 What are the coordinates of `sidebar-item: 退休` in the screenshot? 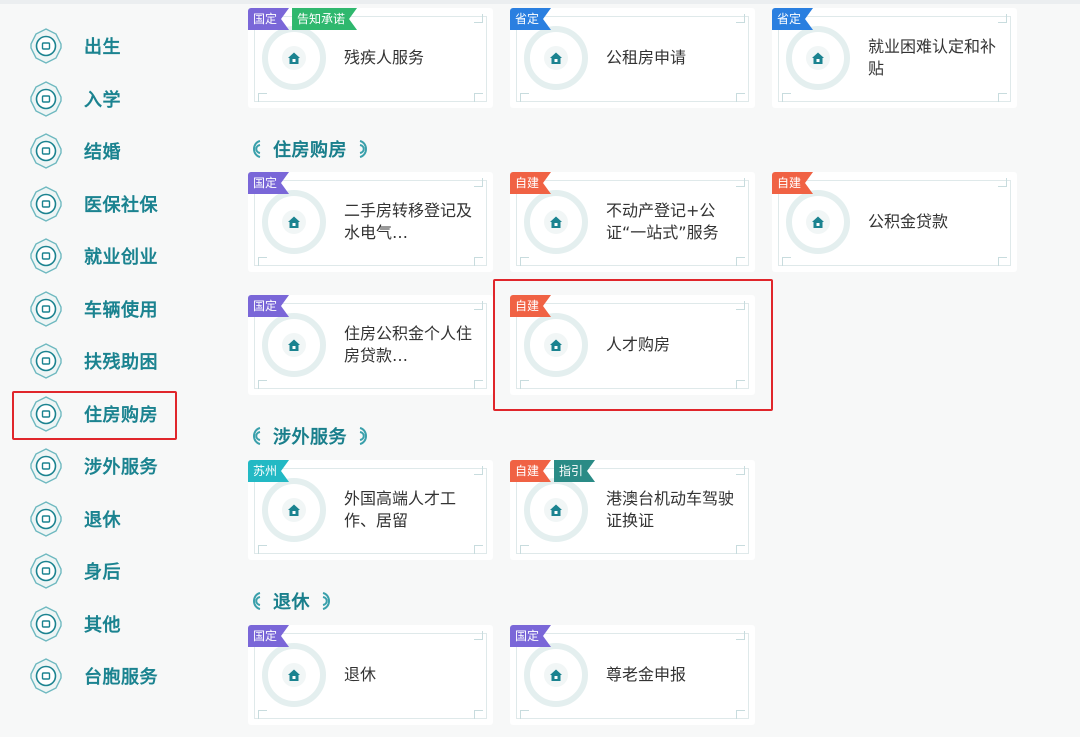 It's located at (95, 519).